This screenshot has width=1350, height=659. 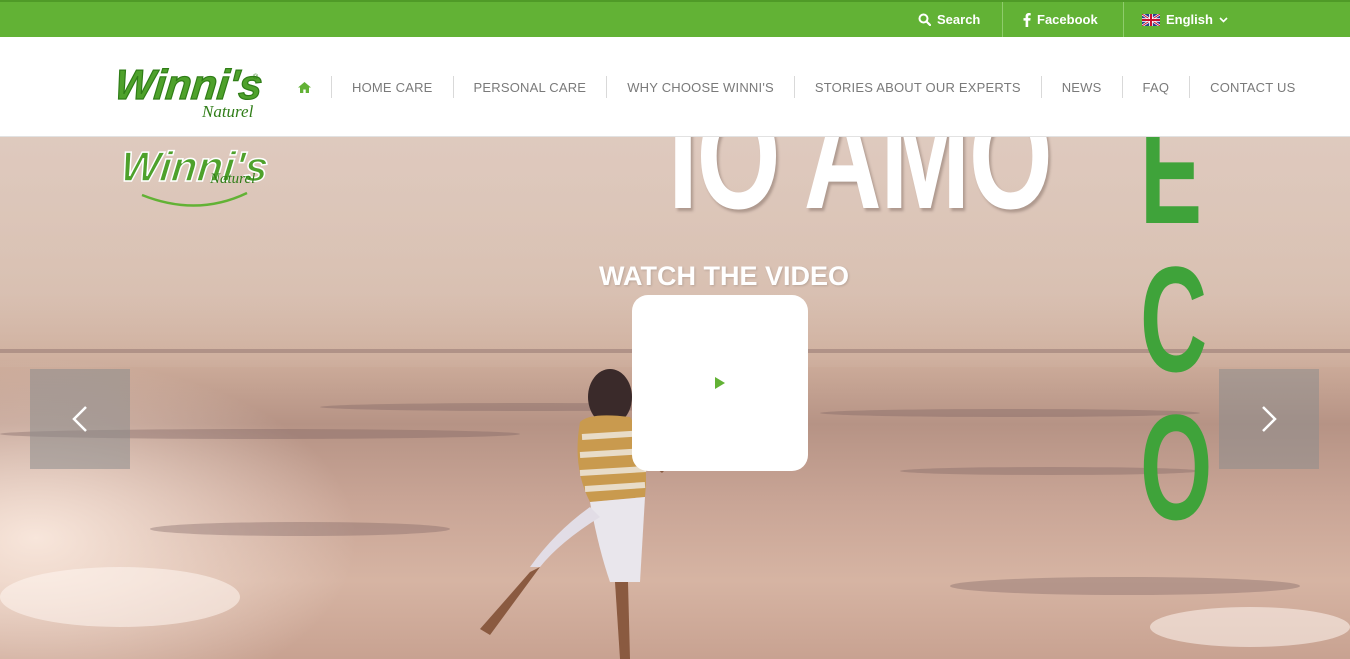 What do you see at coordinates (227, 111) in the screenshot?
I see `logo-subtext: Naturel` at bounding box center [227, 111].